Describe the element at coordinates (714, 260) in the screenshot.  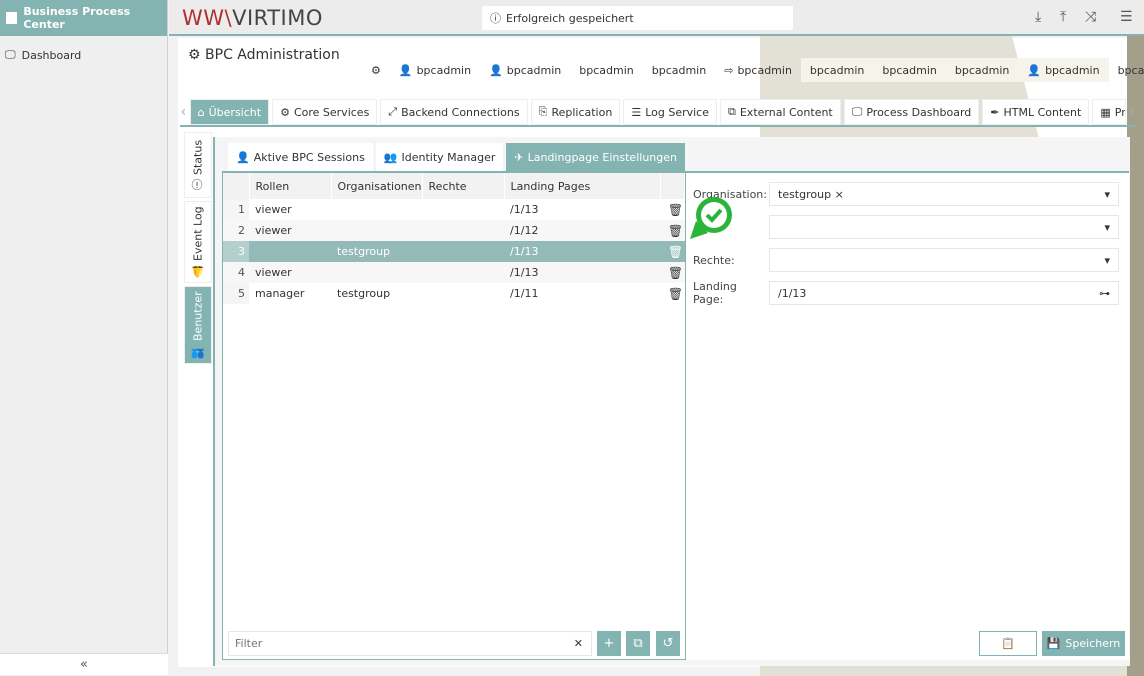
I see `rechte-label: Rechte:` at that location.